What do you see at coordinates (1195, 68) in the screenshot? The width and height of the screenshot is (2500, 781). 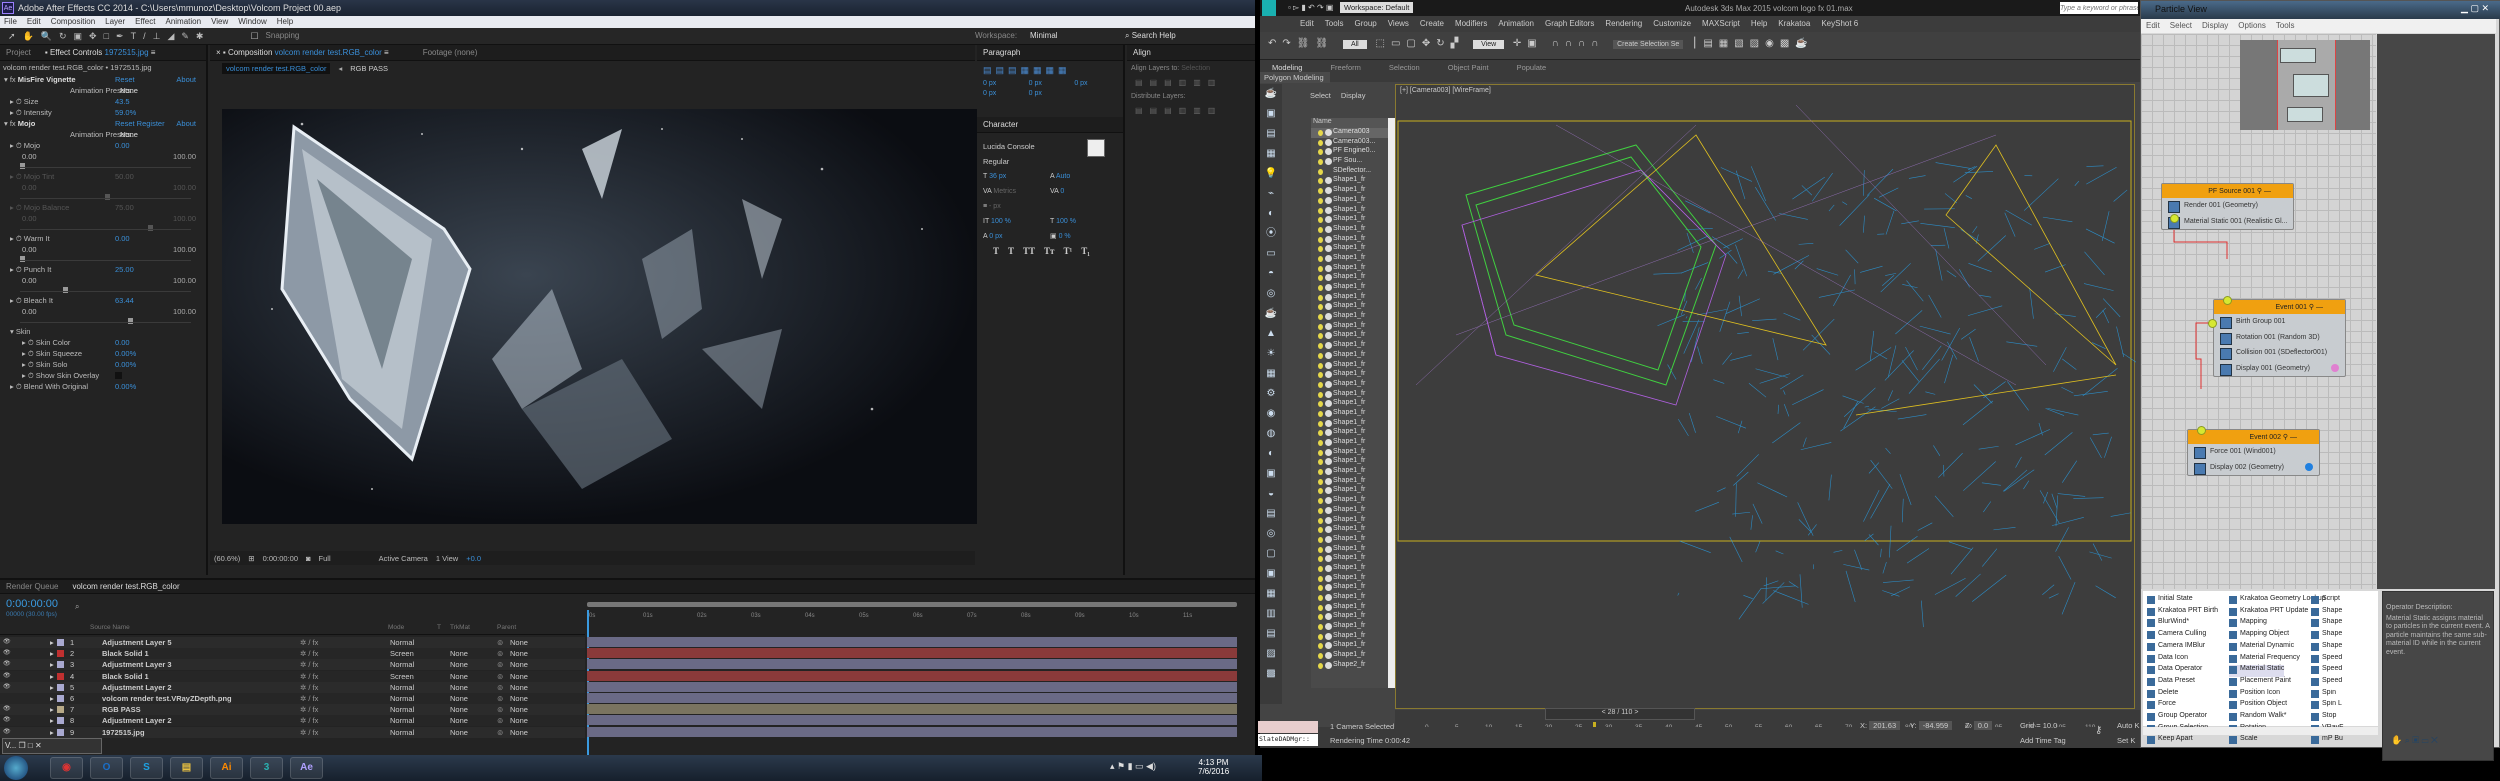 I see `align-to-select: Selection` at bounding box center [1195, 68].